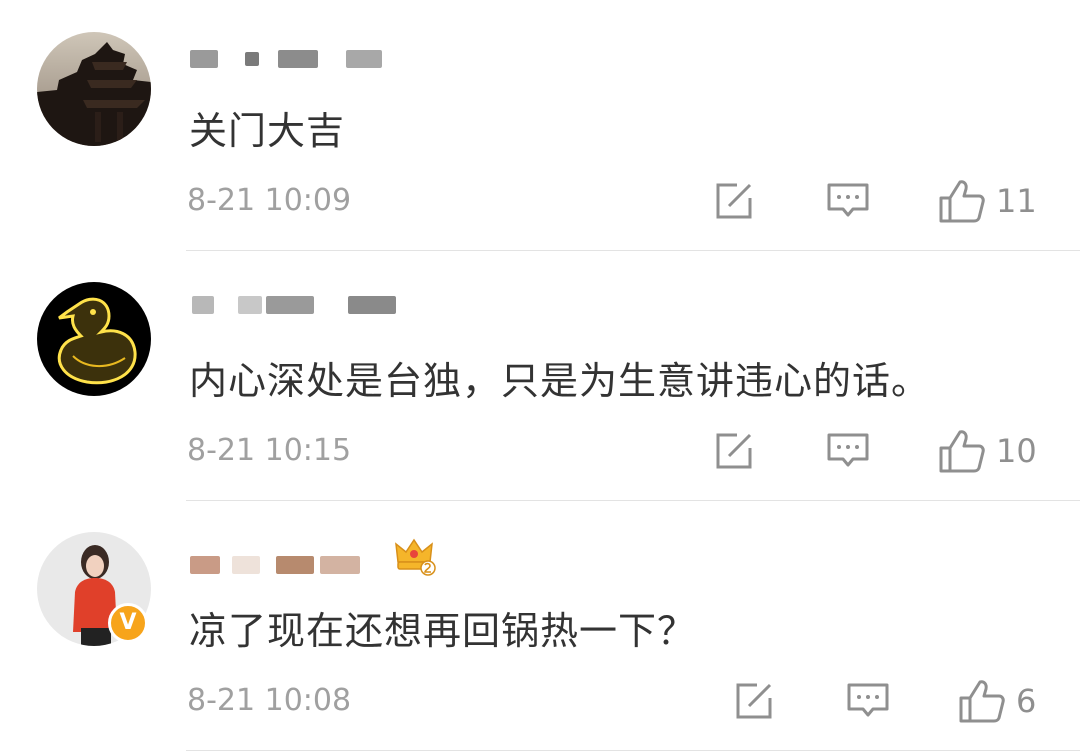 This screenshot has height=754, width=1080. Describe the element at coordinates (987, 201) in the screenshot. I see `like-button: 11` at that location.